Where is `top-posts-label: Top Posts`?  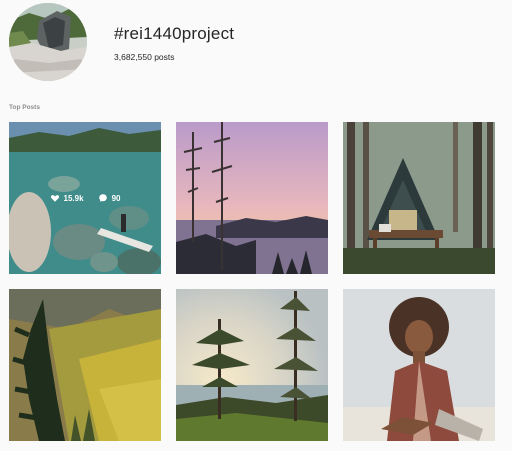
top-posts-label: Top Posts is located at coordinates (24, 107).